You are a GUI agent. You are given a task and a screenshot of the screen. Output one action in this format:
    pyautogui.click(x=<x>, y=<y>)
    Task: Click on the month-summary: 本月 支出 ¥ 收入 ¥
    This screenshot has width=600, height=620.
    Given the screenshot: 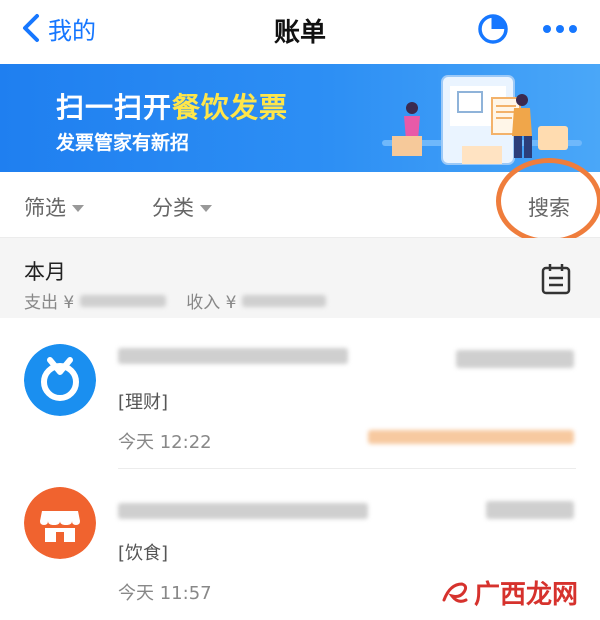 What is the action you would take?
    pyautogui.click(x=300, y=278)
    